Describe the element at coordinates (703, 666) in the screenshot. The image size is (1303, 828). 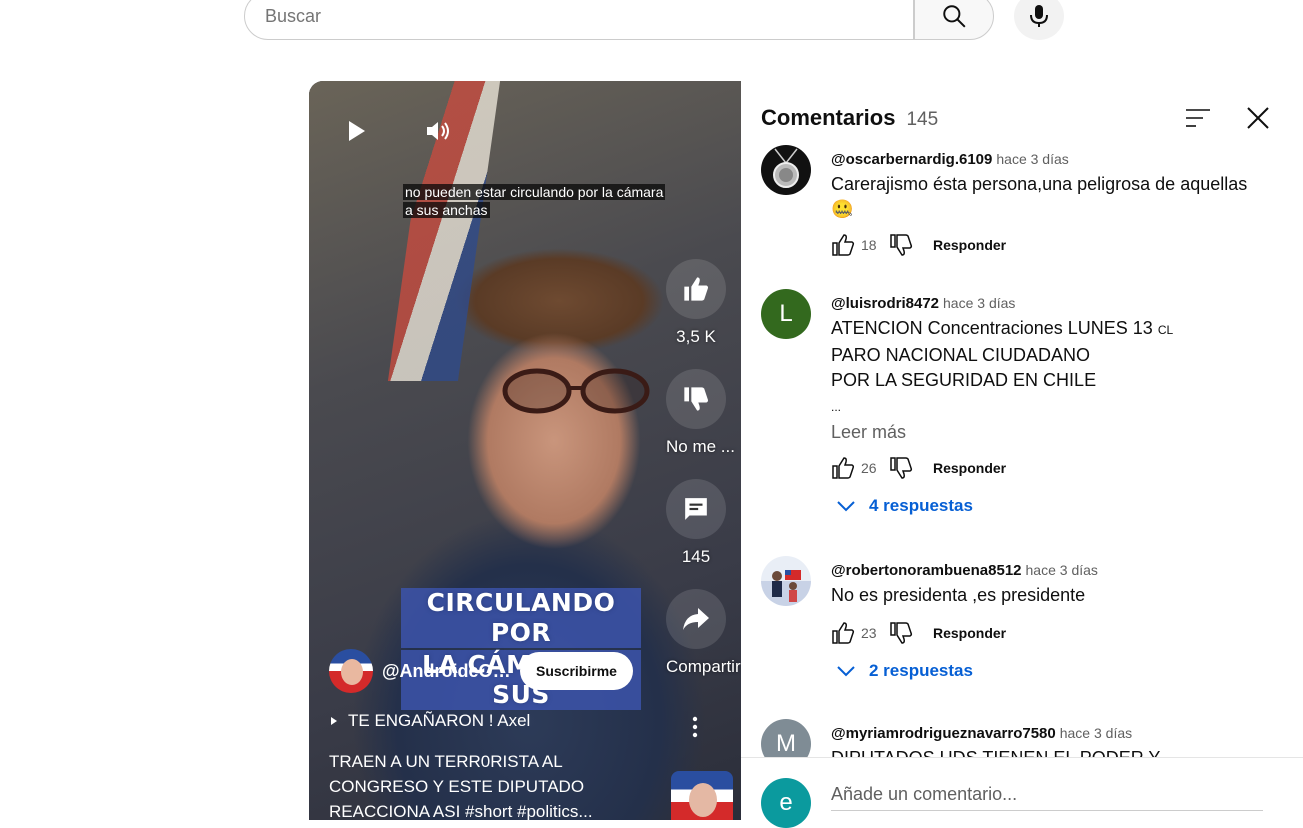
I see `share-label: Compartir` at that location.